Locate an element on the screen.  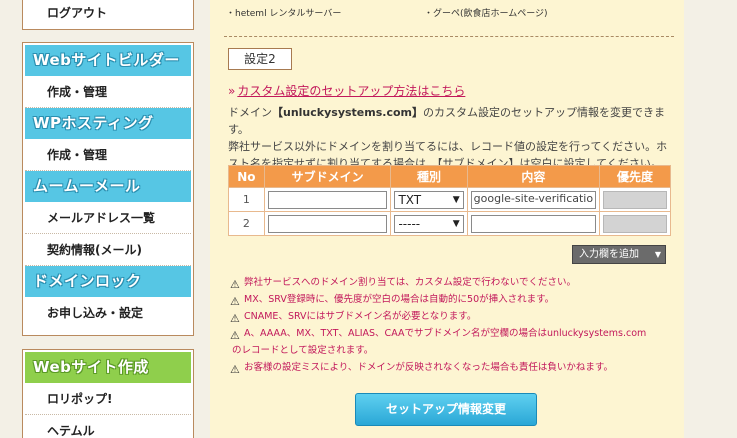
section-header-website-builder: Webサイトビルダー is located at coordinates (108, 60).